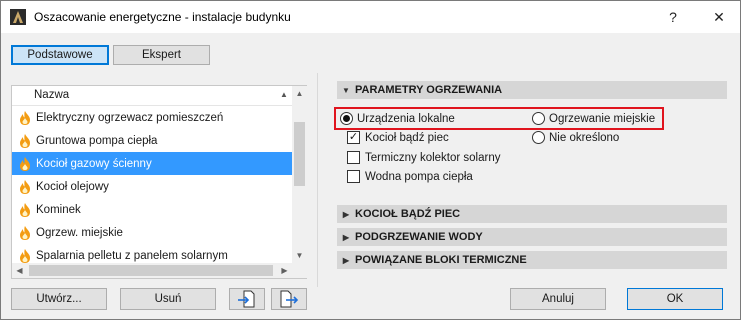 The image size is (741, 320). I want to click on horizontal-scrollbar: ◀ ▶, so click(152, 270).